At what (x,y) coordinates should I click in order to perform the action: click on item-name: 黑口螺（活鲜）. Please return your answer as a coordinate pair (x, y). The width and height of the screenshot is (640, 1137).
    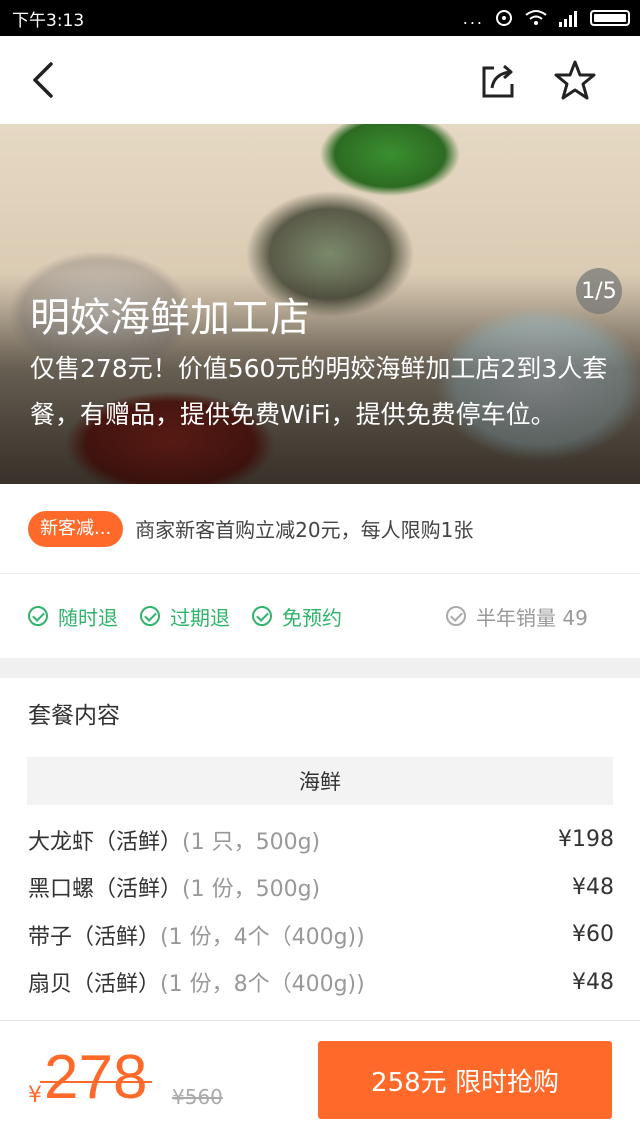
    Looking at the image, I should click on (105, 890).